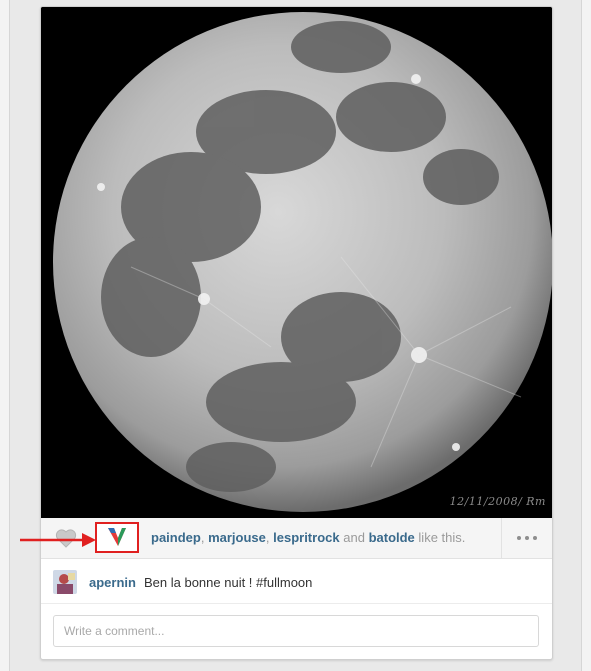 The width and height of the screenshot is (591, 671). I want to click on liker-link: batolde, so click(392, 537).